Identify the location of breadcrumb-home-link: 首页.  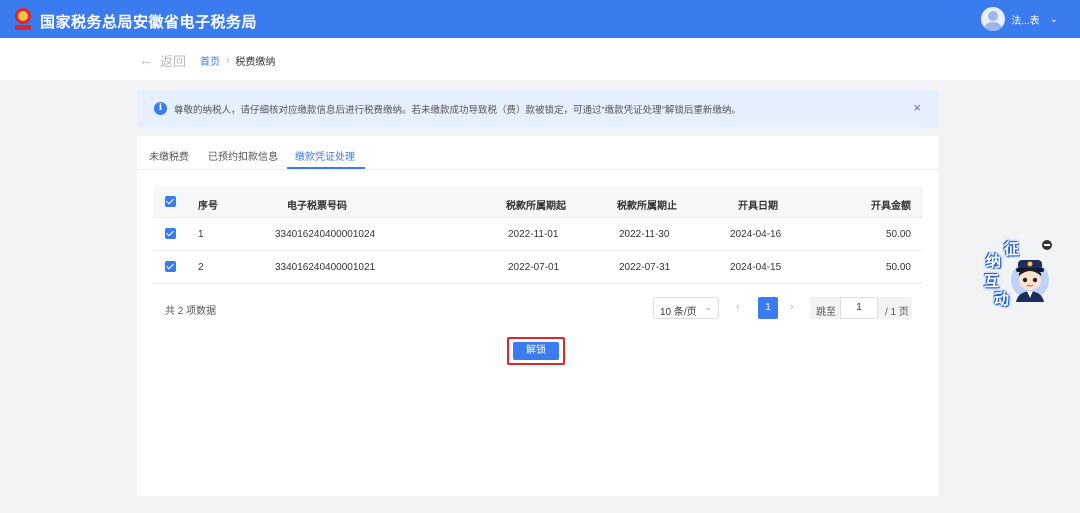
(210, 60).